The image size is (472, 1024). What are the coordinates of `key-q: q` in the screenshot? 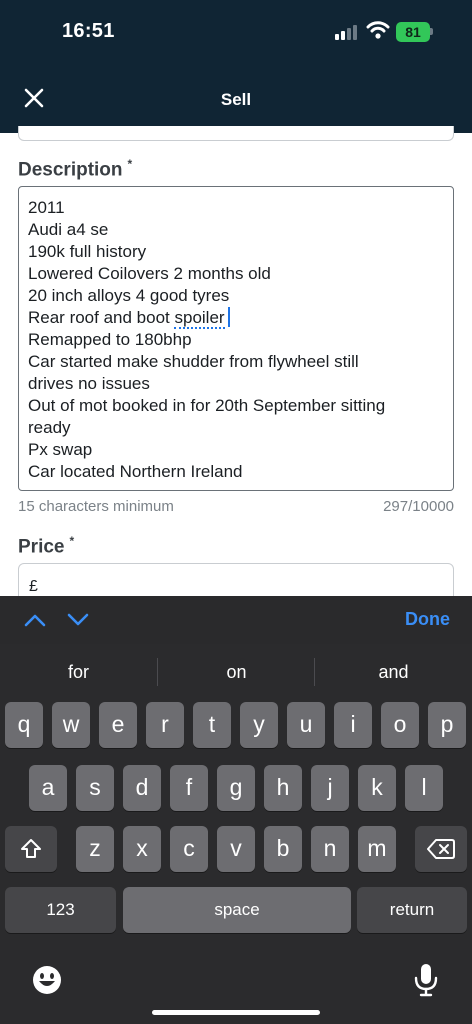 It's located at (24, 725).